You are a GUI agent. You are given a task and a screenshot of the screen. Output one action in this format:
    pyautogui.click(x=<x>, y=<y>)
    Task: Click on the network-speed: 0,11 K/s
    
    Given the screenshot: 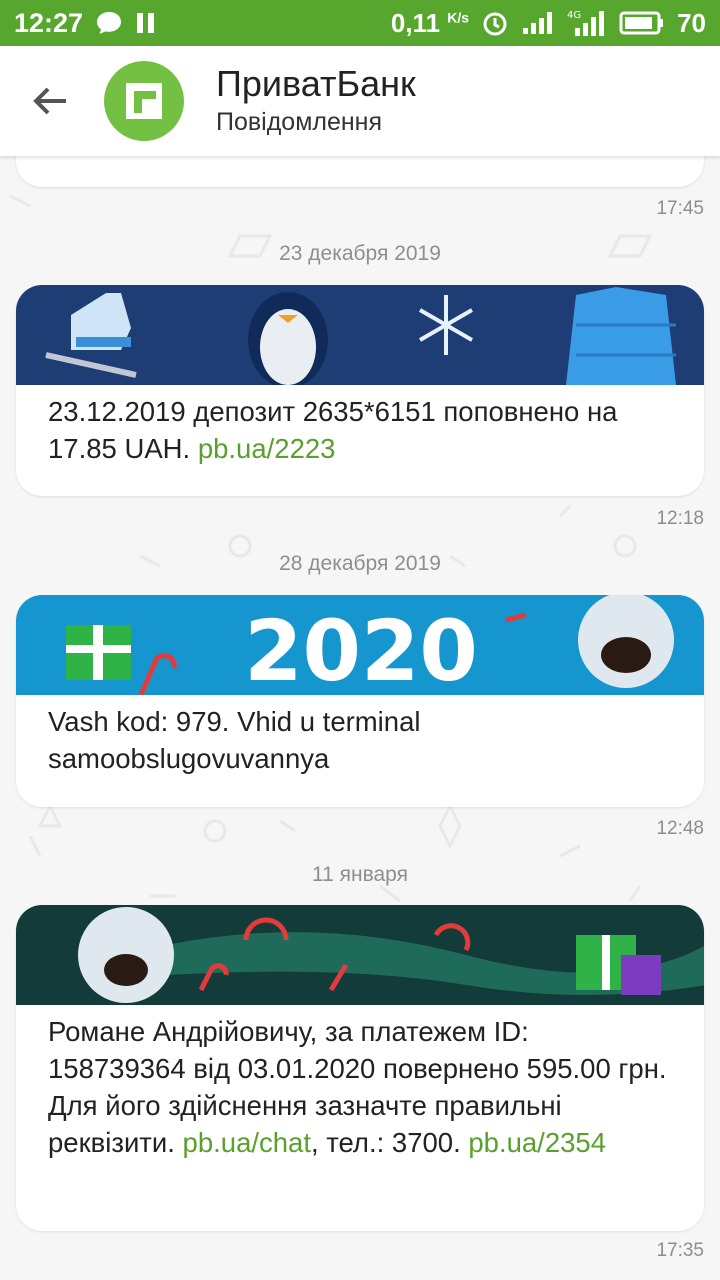 What is the action you would take?
    pyautogui.click(x=430, y=22)
    